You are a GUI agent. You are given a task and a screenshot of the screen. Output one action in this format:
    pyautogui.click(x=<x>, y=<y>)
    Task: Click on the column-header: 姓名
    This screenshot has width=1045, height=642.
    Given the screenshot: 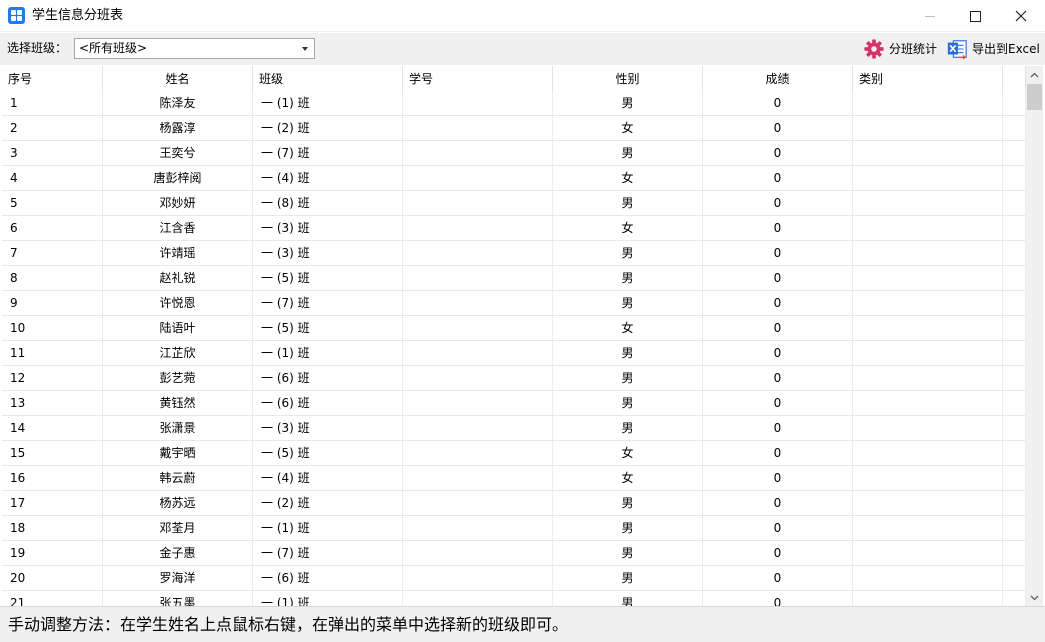 What is the action you would take?
    pyautogui.click(x=178, y=78)
    